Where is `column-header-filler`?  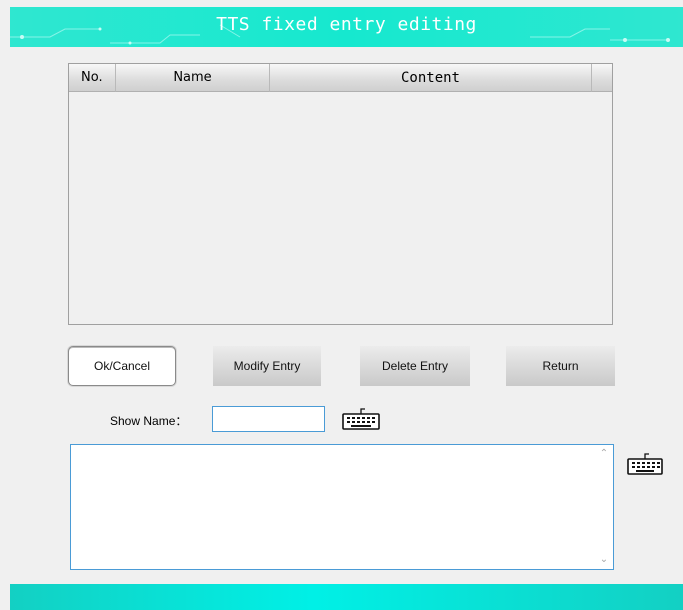
column-header-filler is located at coordinates (602, 78).